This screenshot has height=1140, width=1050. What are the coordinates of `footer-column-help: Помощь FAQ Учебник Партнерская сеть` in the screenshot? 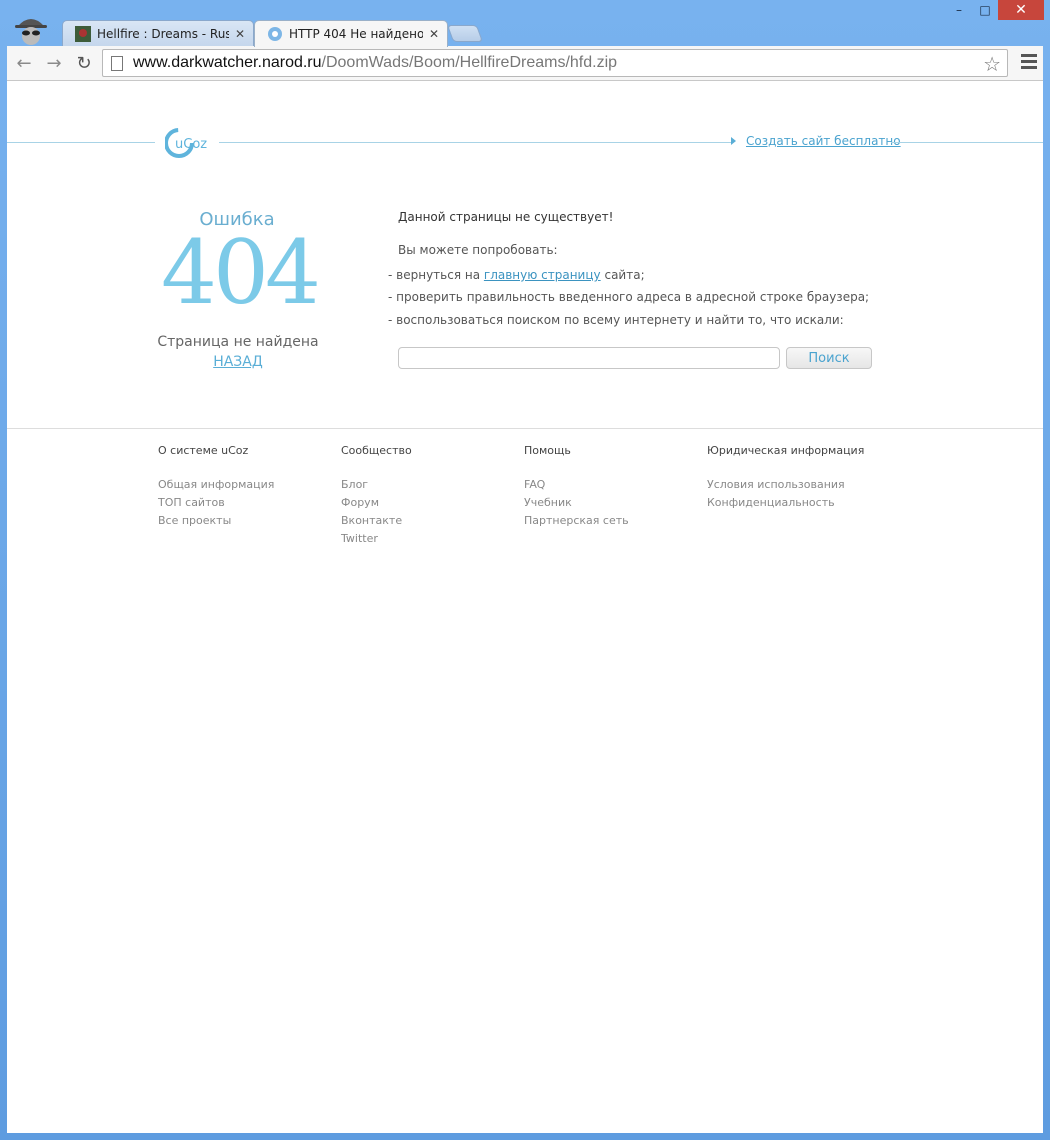 It's located at (576, 487).